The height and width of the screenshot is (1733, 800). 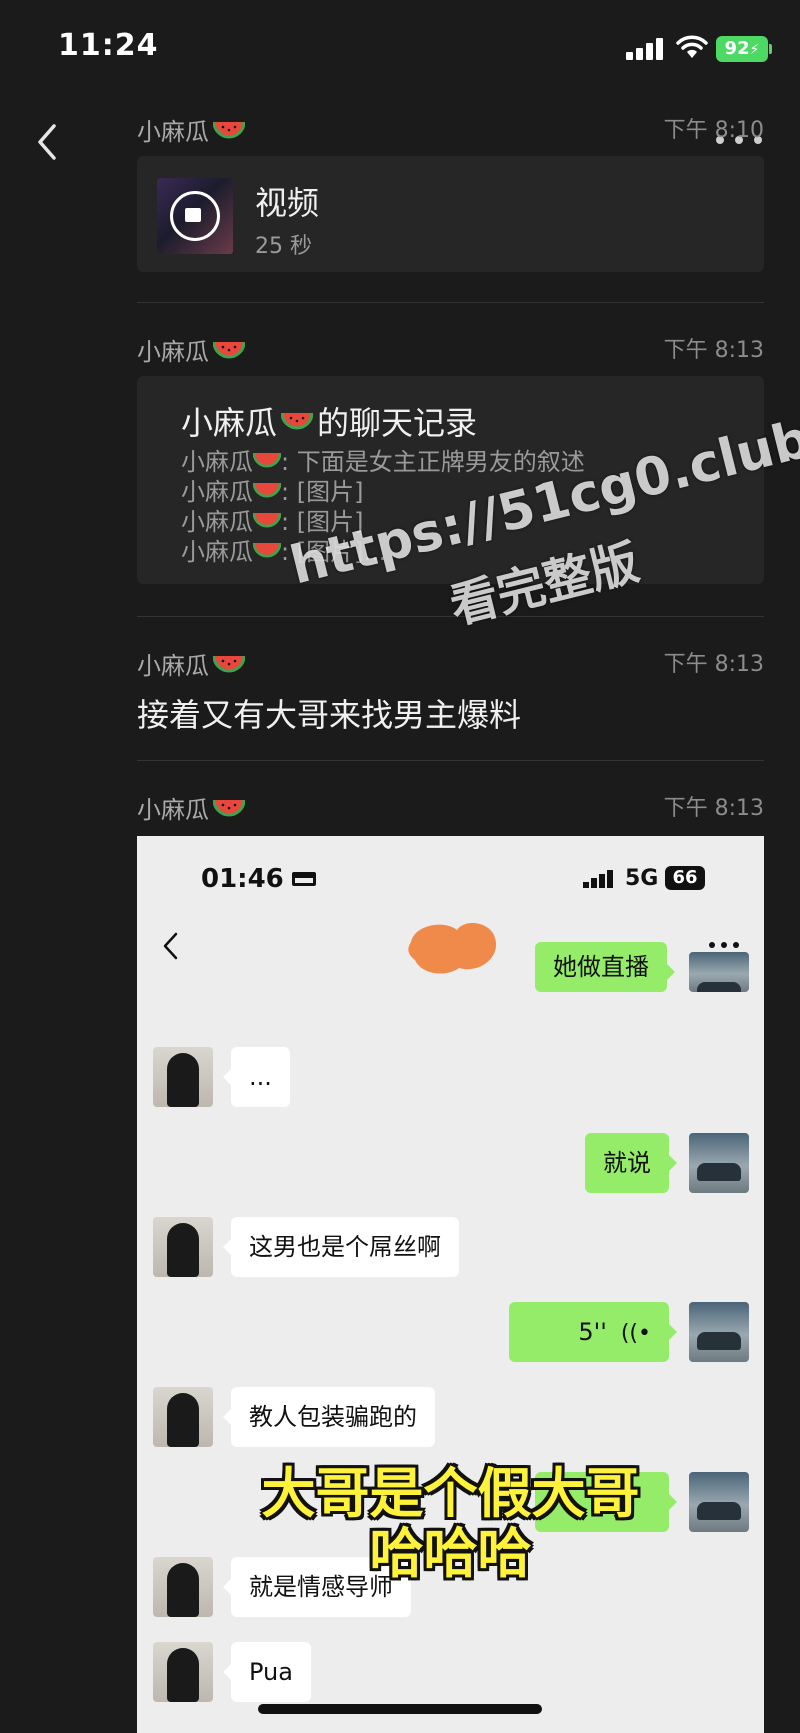 I want to click on embedded-status-bar: 01:46 5G 66, so click(x=450, y=876).